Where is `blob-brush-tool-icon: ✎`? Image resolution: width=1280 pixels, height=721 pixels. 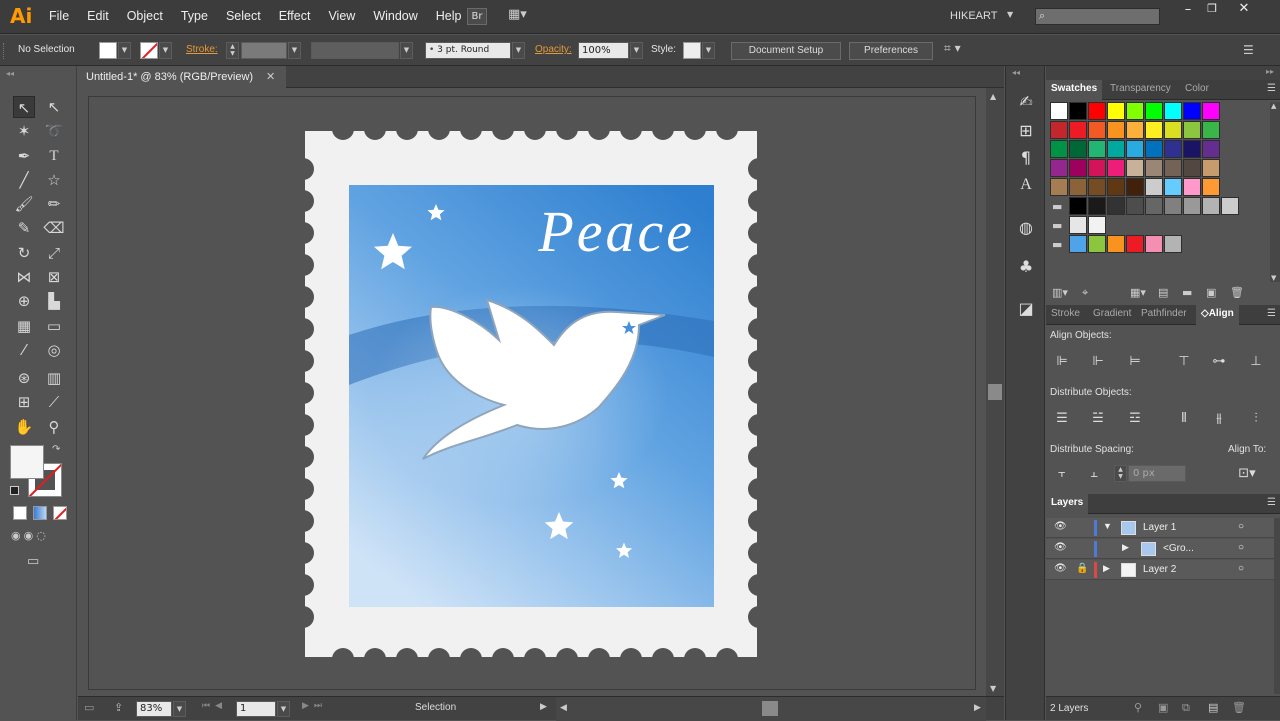
blob-brush-tool-icon: ✎ is located at coordinates (24, 228).